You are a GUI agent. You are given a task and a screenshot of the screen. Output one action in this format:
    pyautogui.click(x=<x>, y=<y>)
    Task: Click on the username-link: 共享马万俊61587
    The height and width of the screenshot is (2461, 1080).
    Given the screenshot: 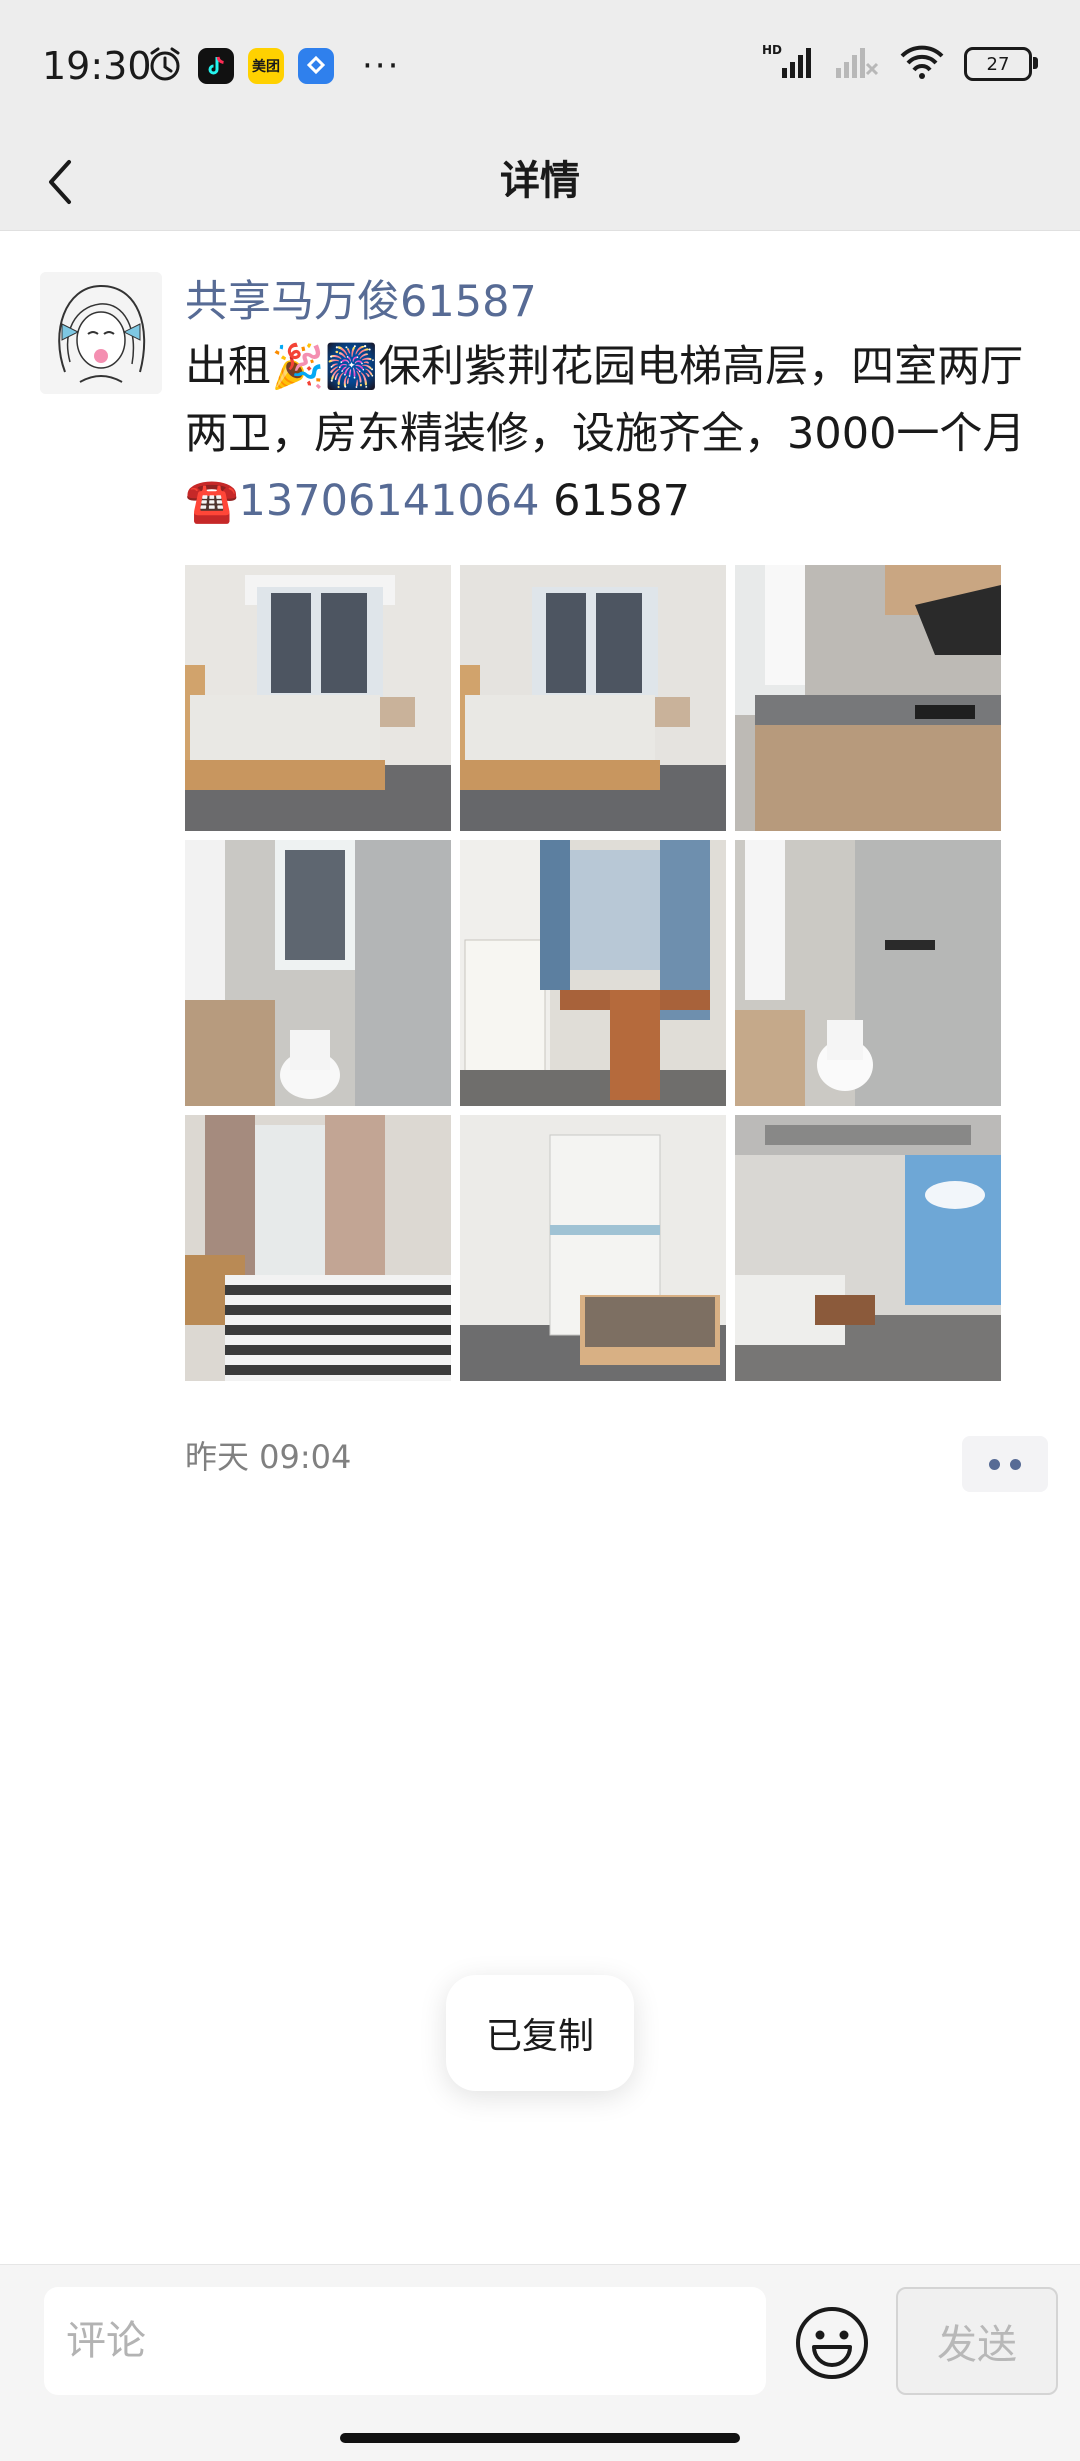 What is the action you would take?
    pyautogui.click(x=361, y=302)
    